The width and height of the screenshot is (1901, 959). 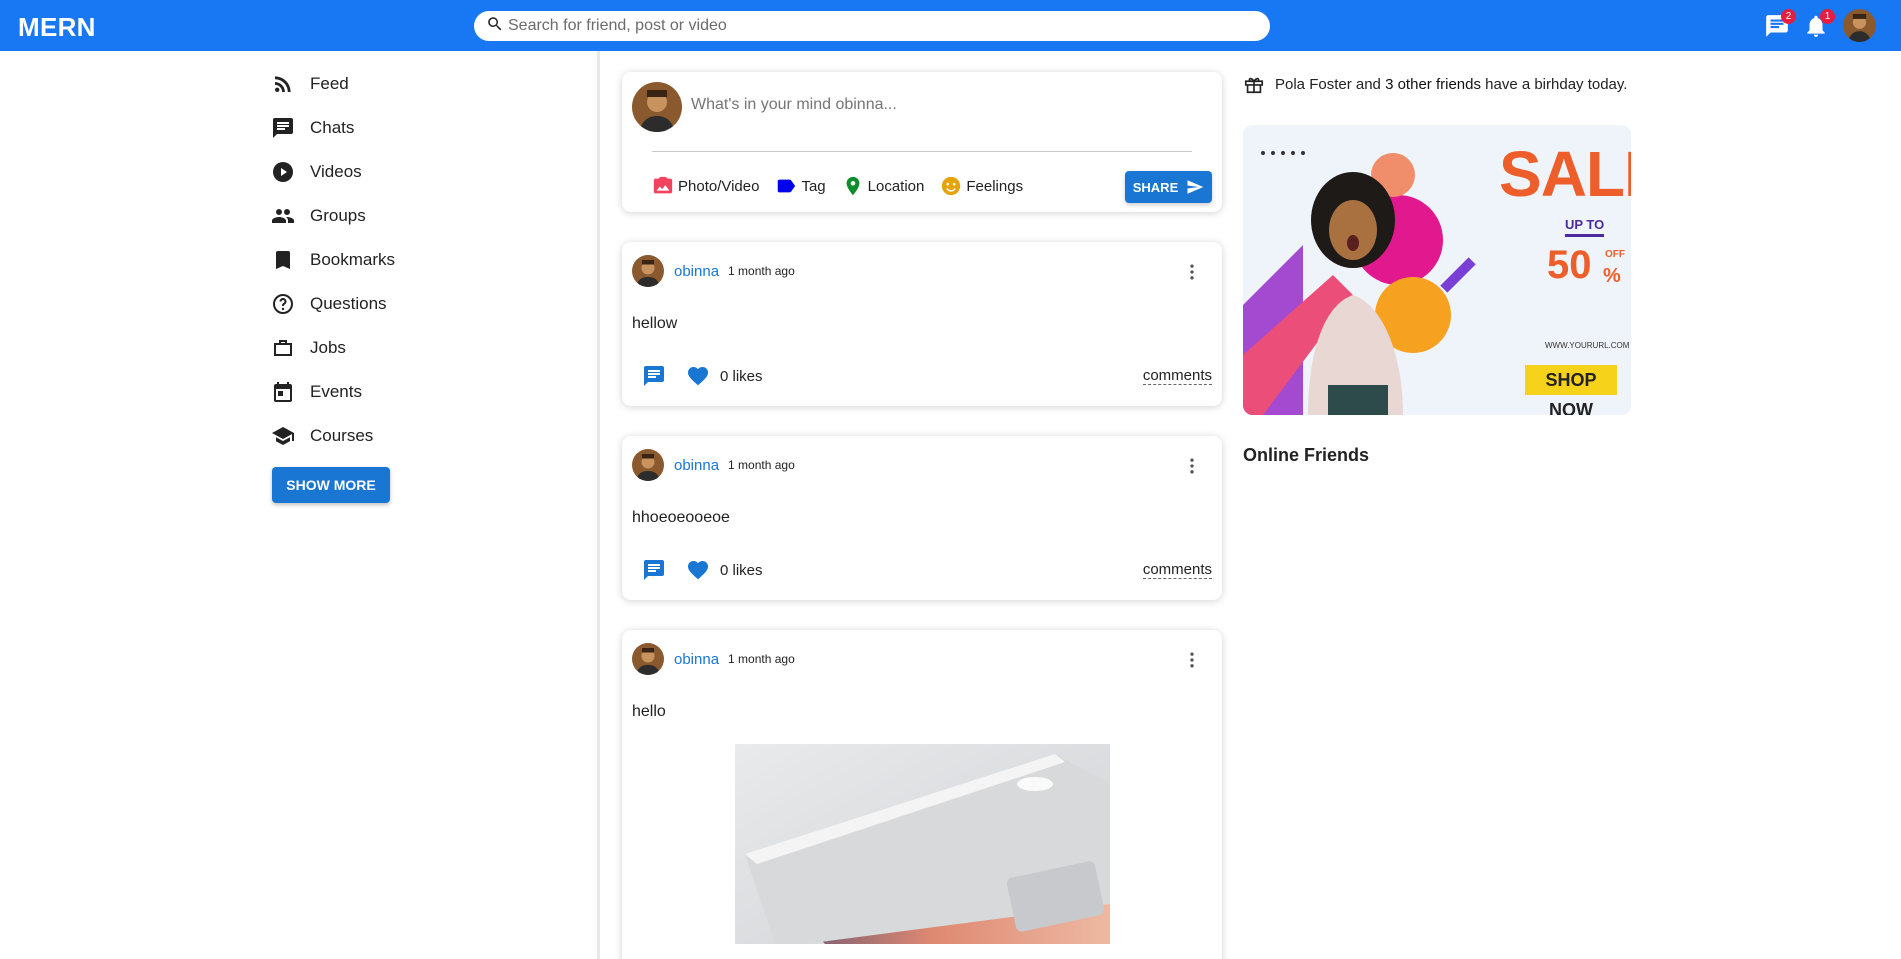 I want to click on send-icon, so click(x=1195, y=187).